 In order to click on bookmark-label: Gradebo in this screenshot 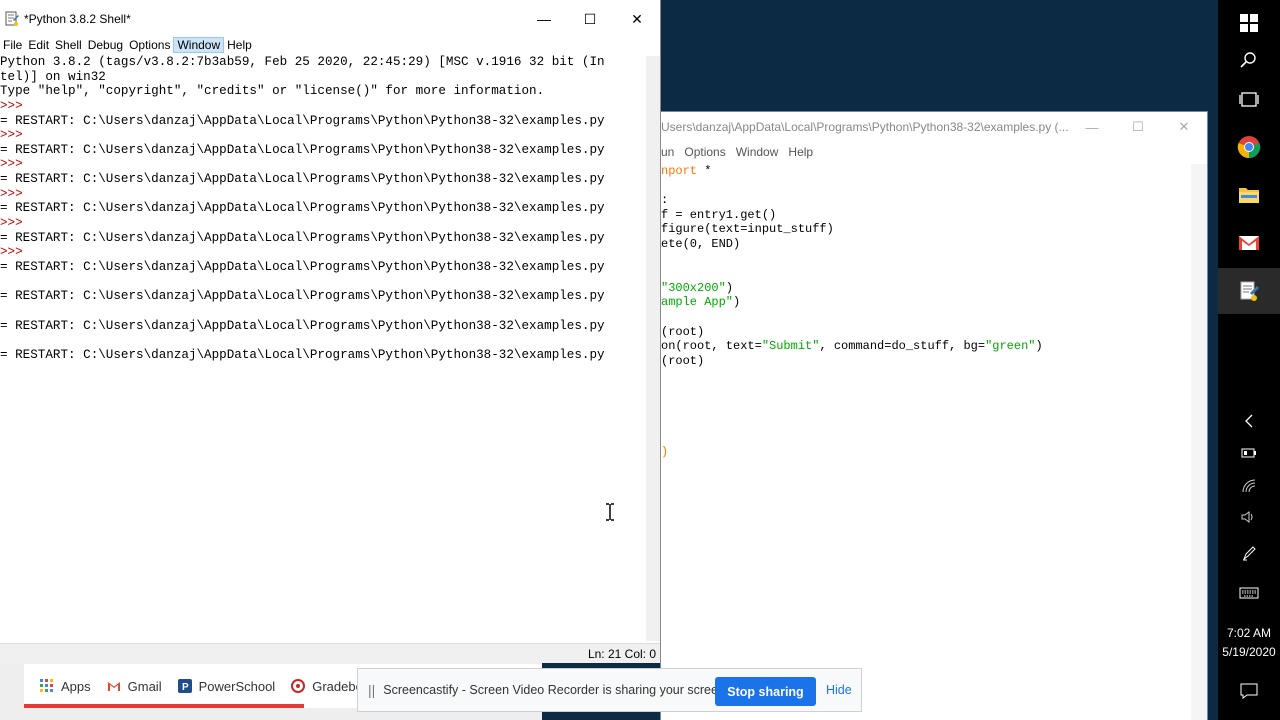, I will do `click(337, 686)`.